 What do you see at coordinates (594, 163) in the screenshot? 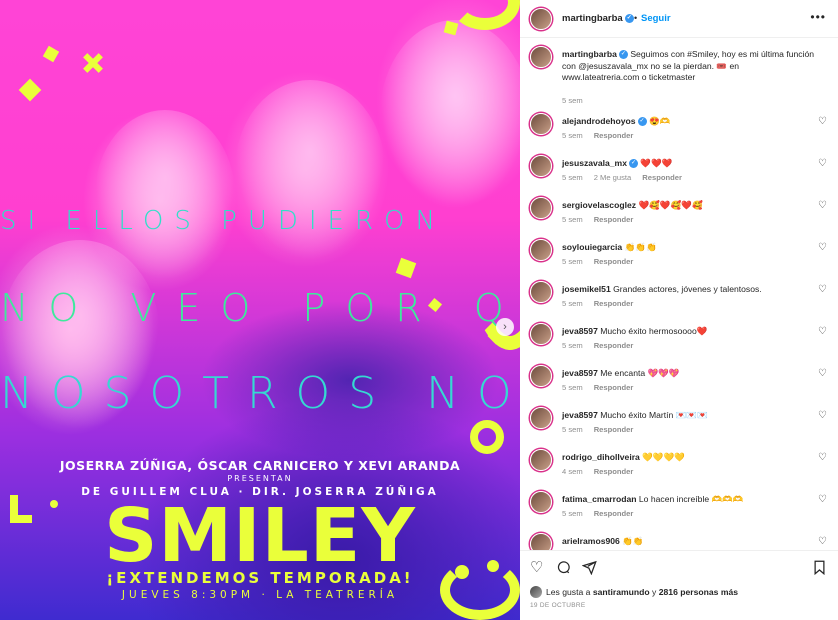
I see `comment-username: jesuszavala_mx` at bounding box center [594, 163].